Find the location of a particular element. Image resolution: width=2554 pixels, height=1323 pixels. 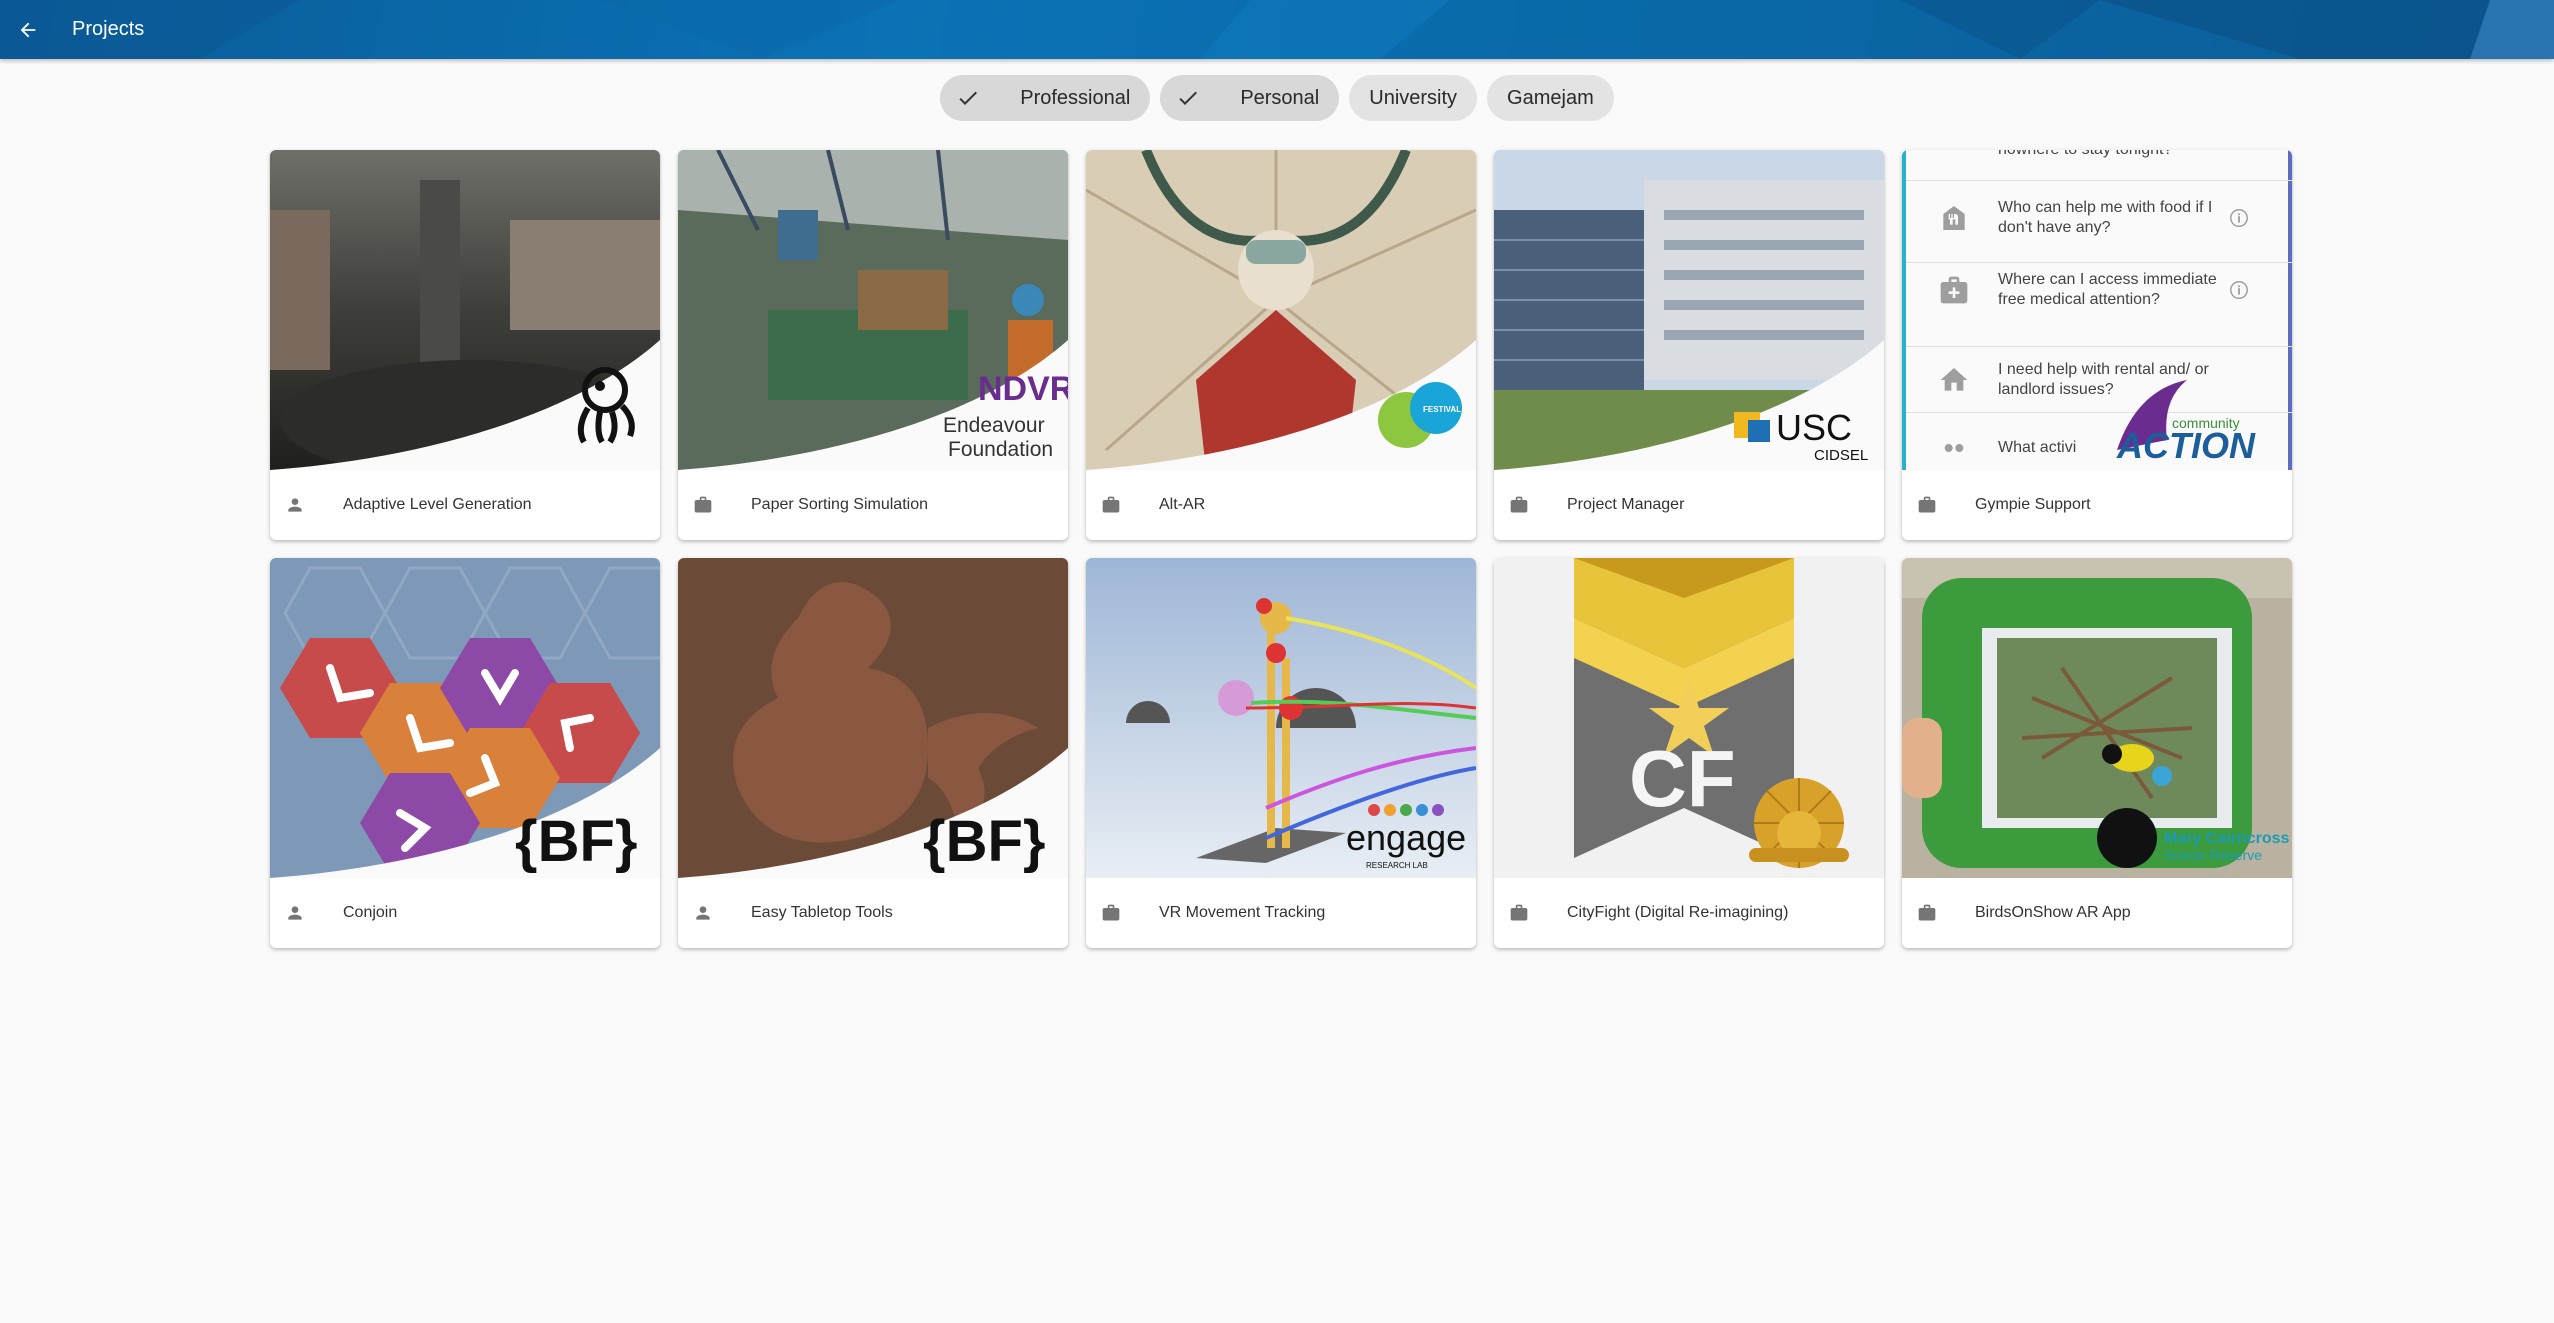

project-card: USC CIDSEL Project Manager is located at coordinates (1689, 345).